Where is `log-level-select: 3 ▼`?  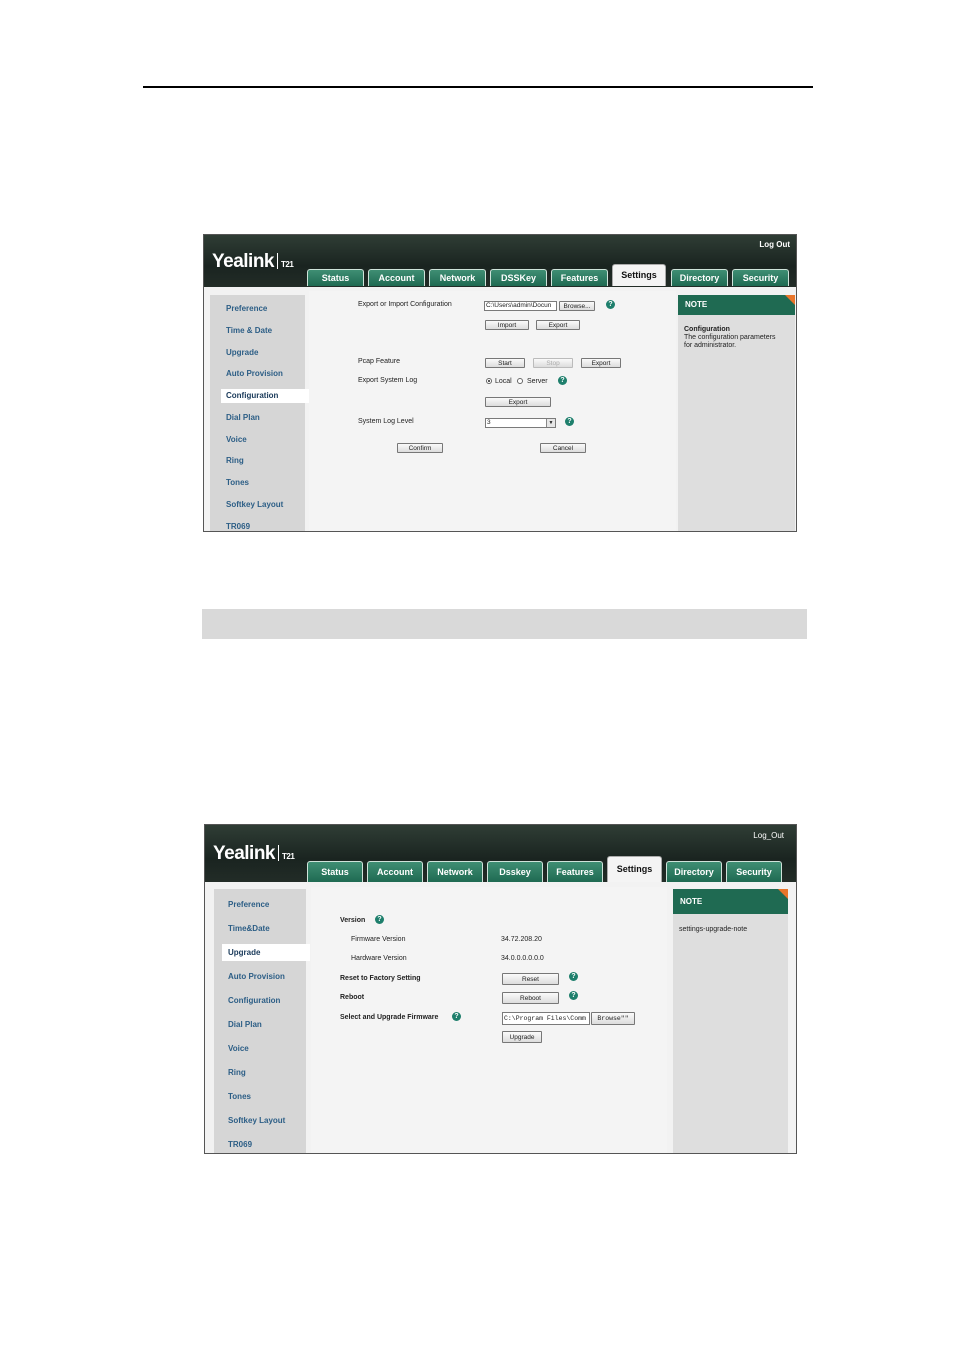
log-level-select: 3 ▼ is located at coordinates (520, 423).